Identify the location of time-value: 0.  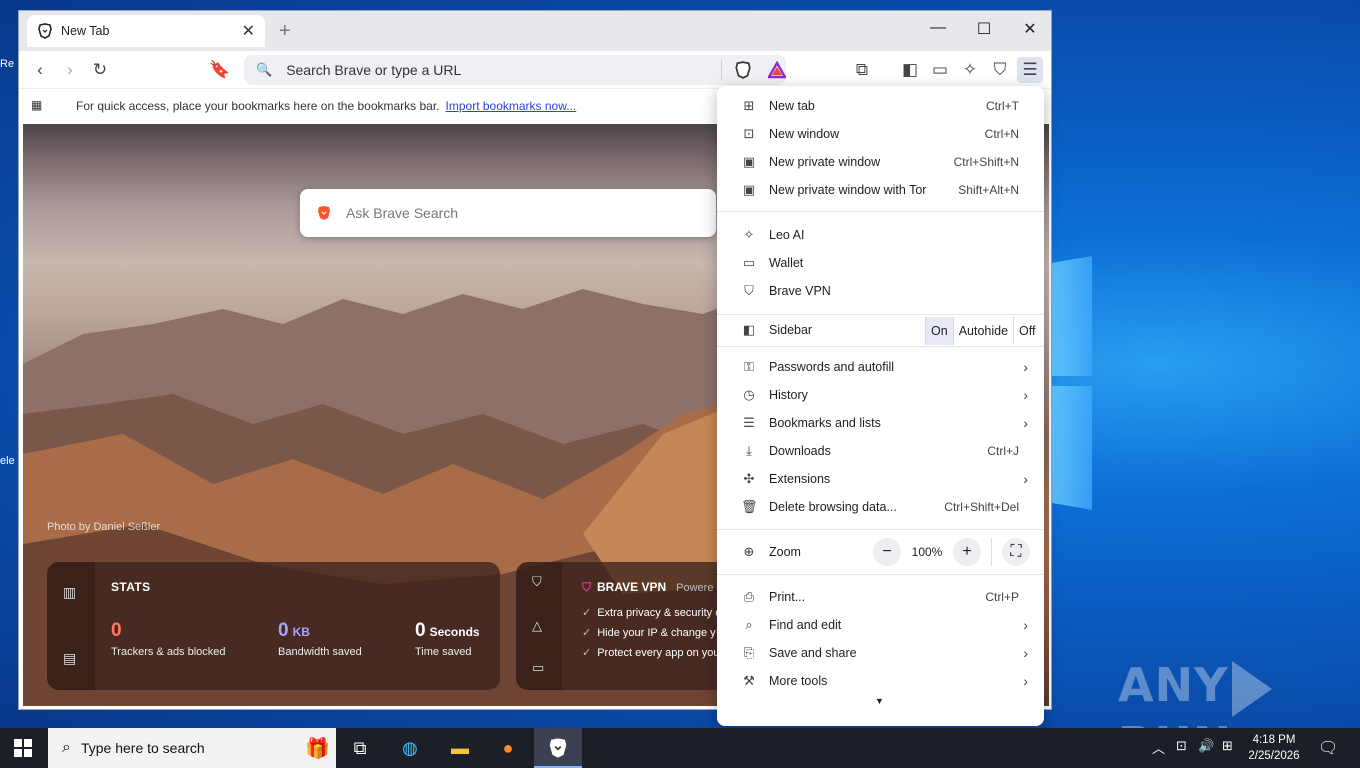
(420, 630).